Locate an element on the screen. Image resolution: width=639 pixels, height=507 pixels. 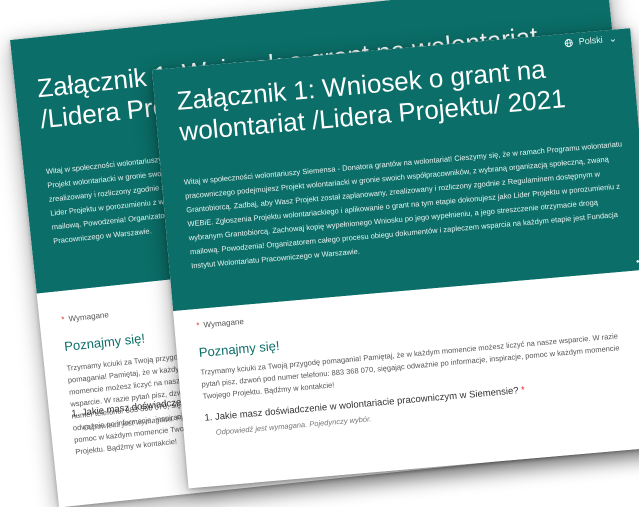
language-label: Polski is located at coordinates (591, 40).